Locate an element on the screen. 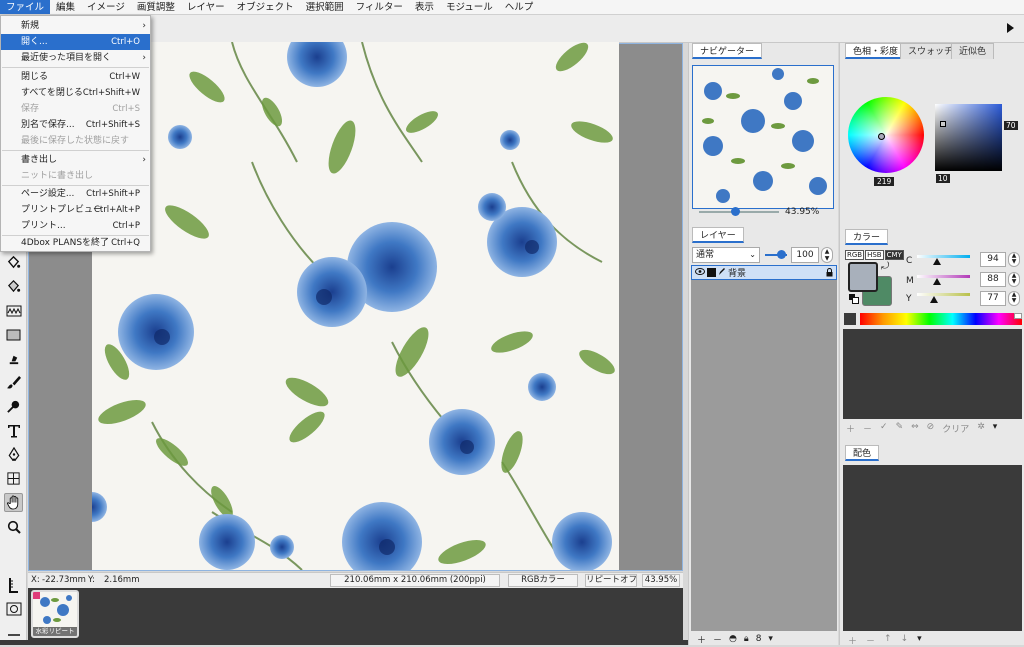 The width and height of the screenshot is (1024, 647). menu-item-close-all: すべてを閉じる Ctrl+Shift+W is located at coordinates (75, 93).